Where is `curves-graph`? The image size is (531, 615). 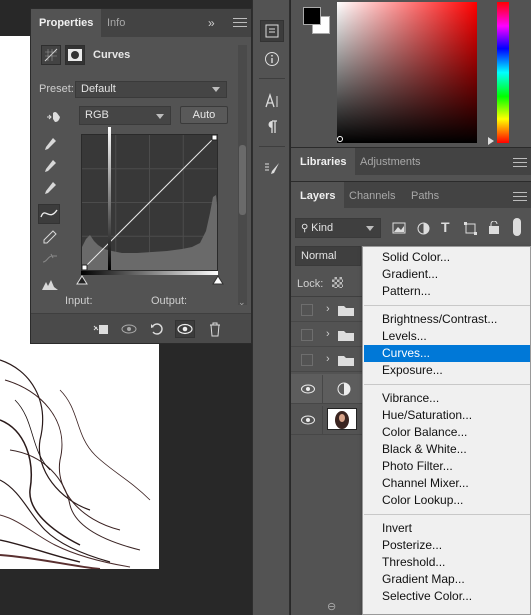 curves-graph is located at coordinates (149, 202).